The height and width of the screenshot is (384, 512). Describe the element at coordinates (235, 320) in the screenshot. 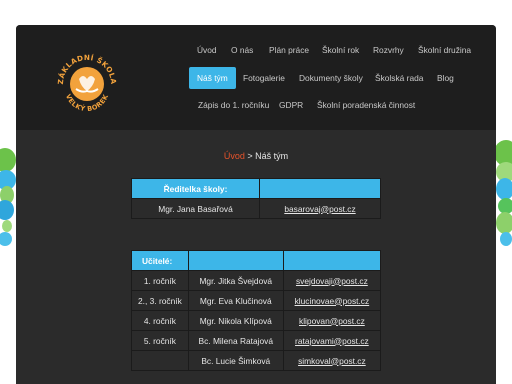

I see `teacher-name: Mgr. Nikola Klípová` at that location.